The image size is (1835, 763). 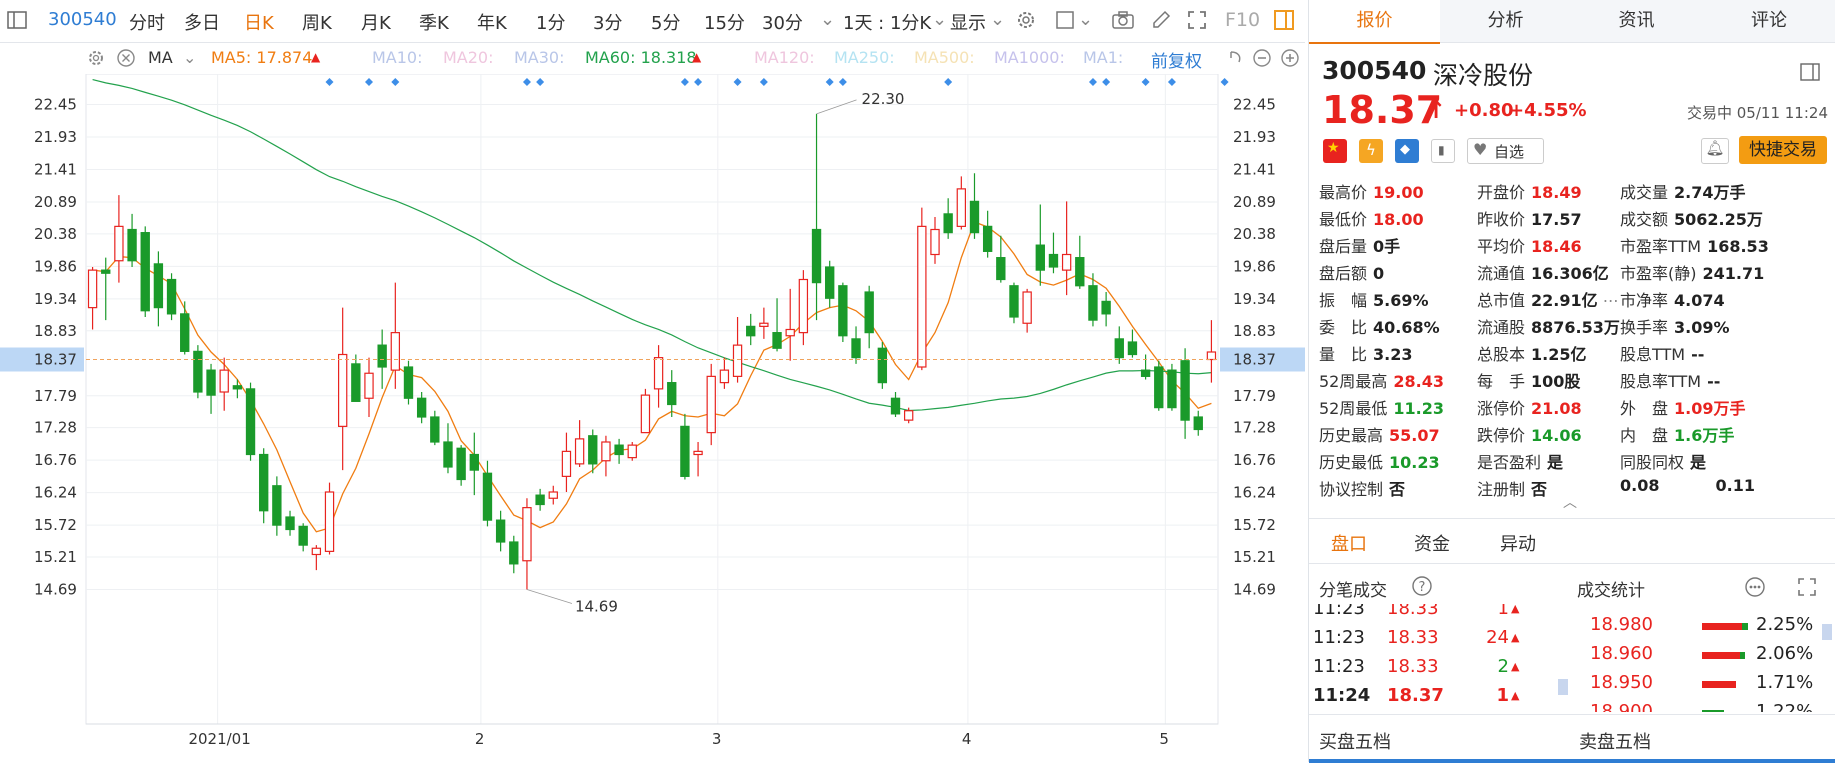 I want to click on buy-depth-label: 买盘五档, so click(x=1355, y=741).